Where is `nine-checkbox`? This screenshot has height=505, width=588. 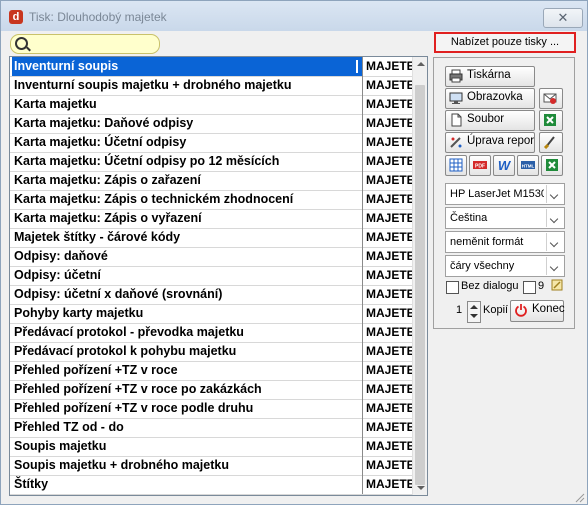
nine-checkbox is located at coordinates (529, 287).